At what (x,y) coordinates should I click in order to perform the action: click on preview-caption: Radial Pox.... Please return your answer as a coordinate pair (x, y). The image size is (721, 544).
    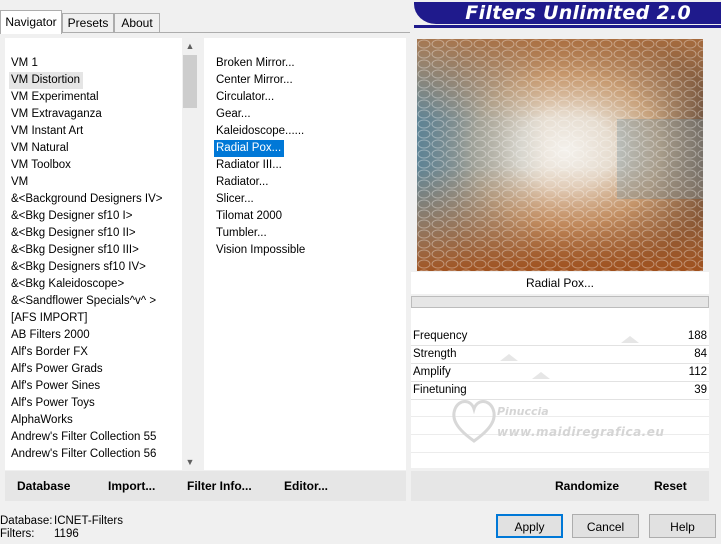
    Looking at the image, I should click on (560, 283).